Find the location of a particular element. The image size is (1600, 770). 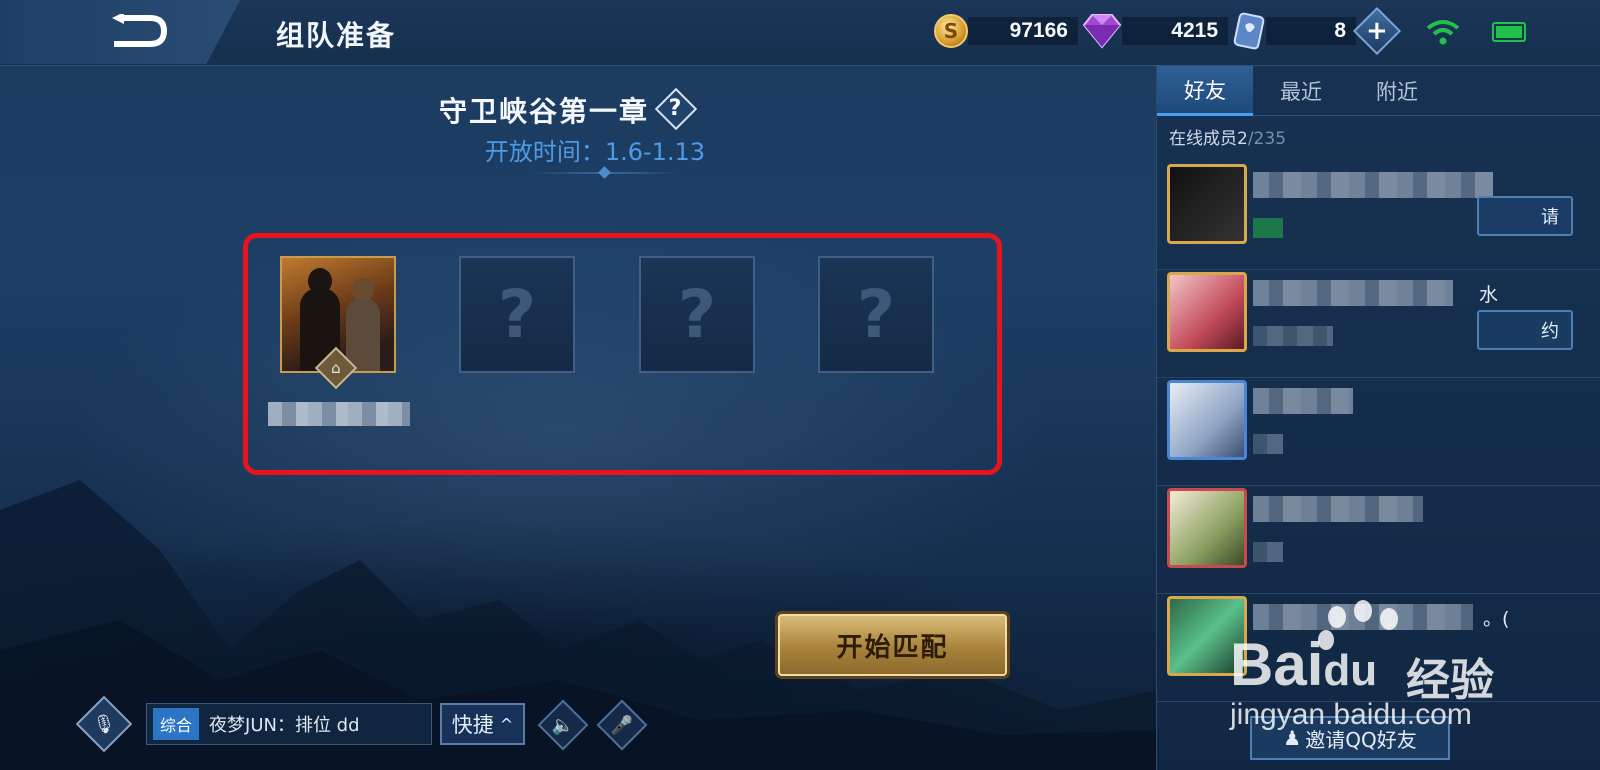

chat-channel-tag: 综合 is located at coordinates (176, 724).